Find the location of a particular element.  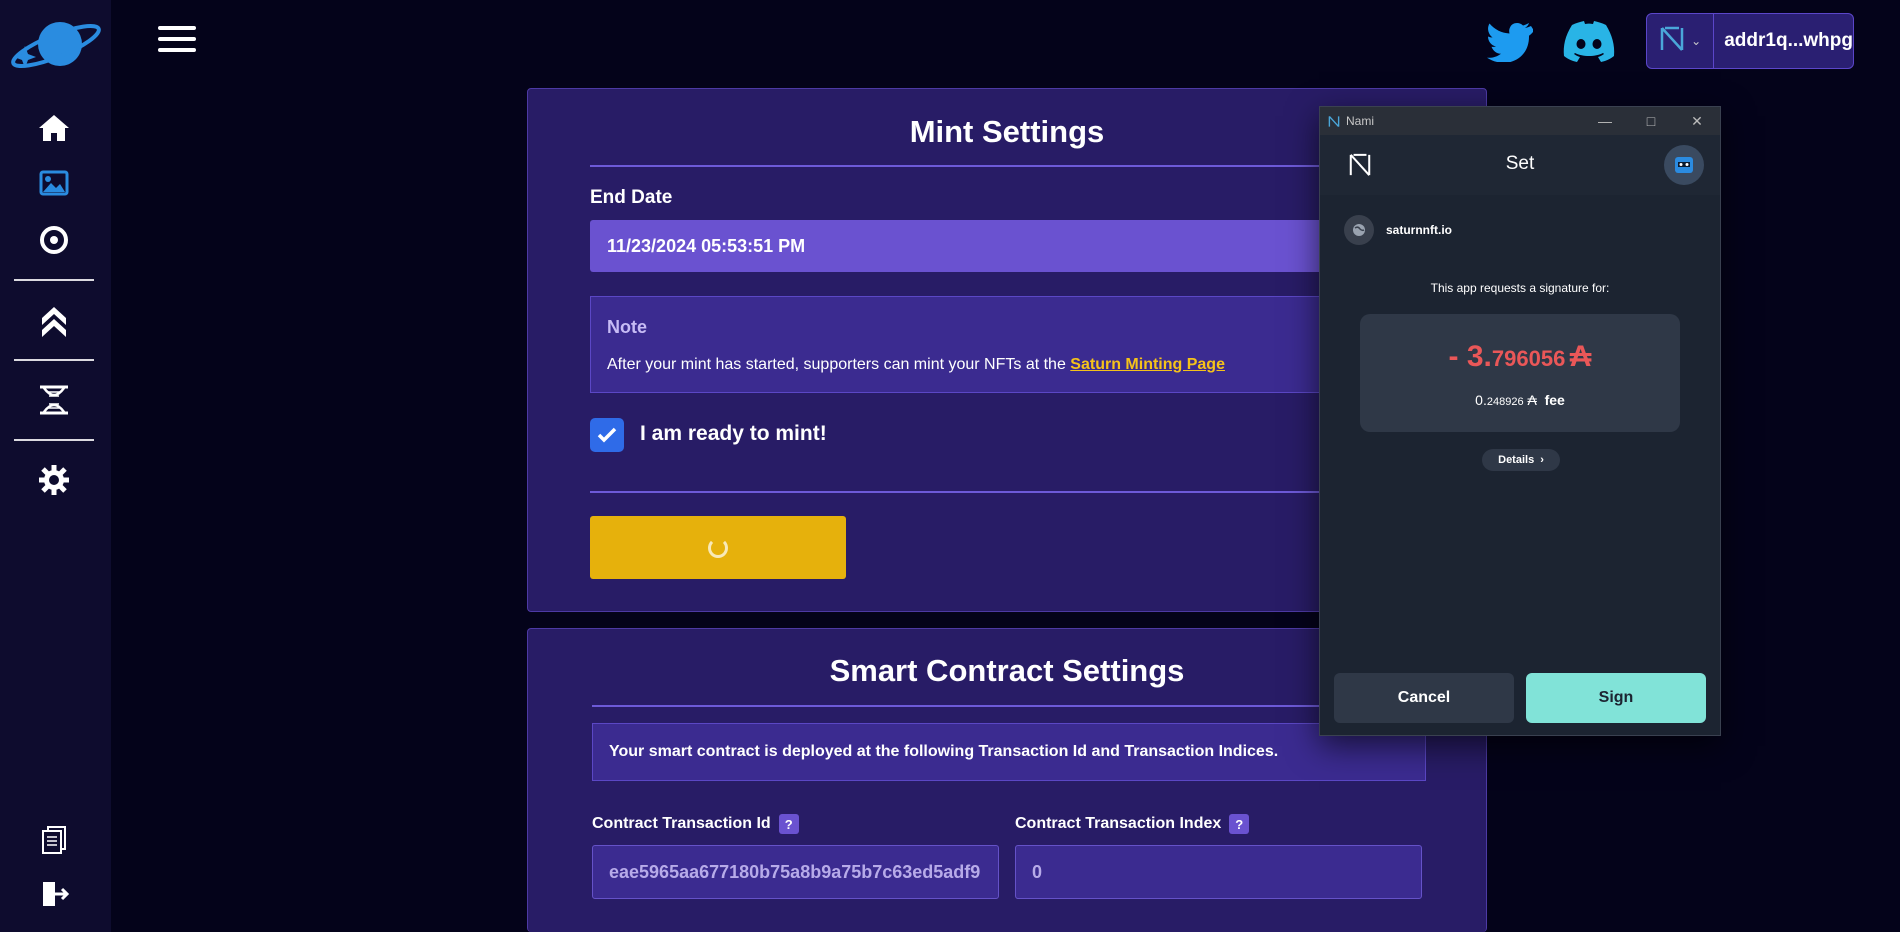

hourglass-icon is located at coordinates (54, 400).